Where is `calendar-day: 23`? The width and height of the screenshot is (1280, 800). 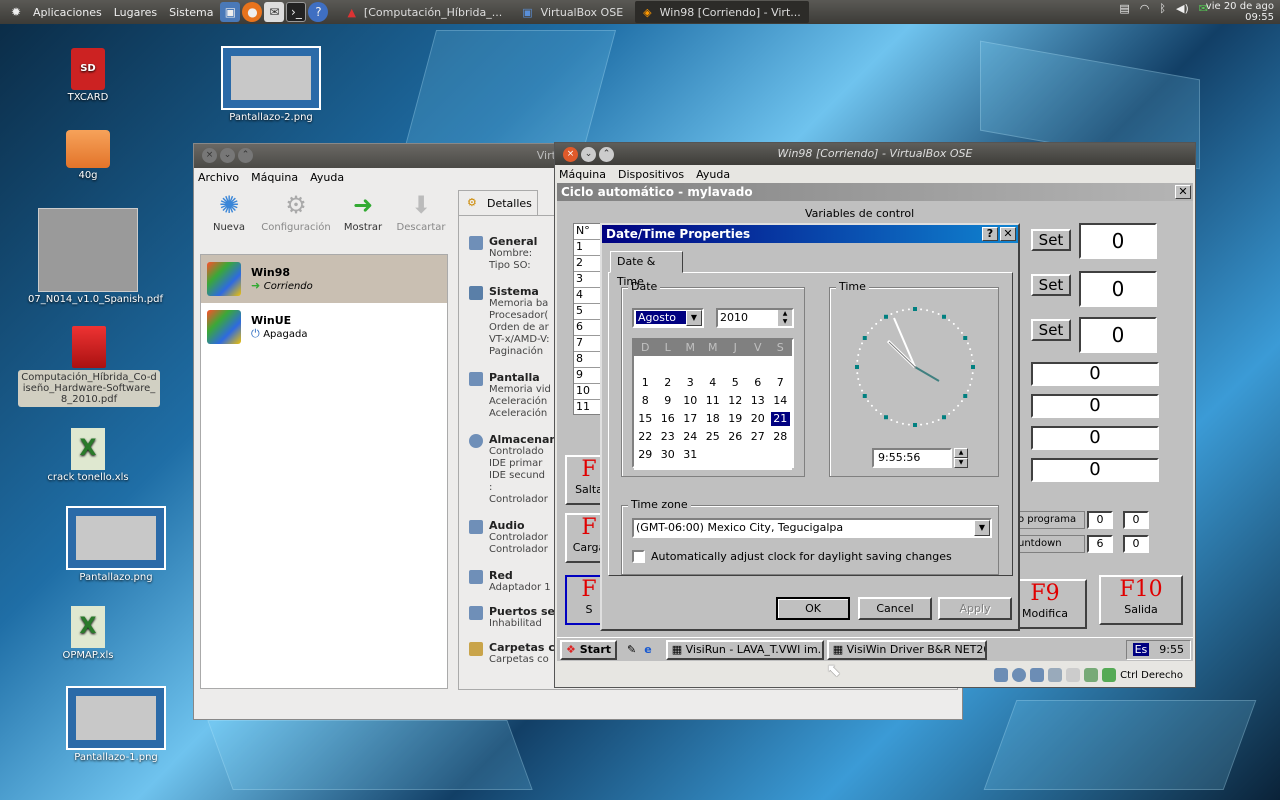 calendar-day: 23 is located at coordinates (668, 437).